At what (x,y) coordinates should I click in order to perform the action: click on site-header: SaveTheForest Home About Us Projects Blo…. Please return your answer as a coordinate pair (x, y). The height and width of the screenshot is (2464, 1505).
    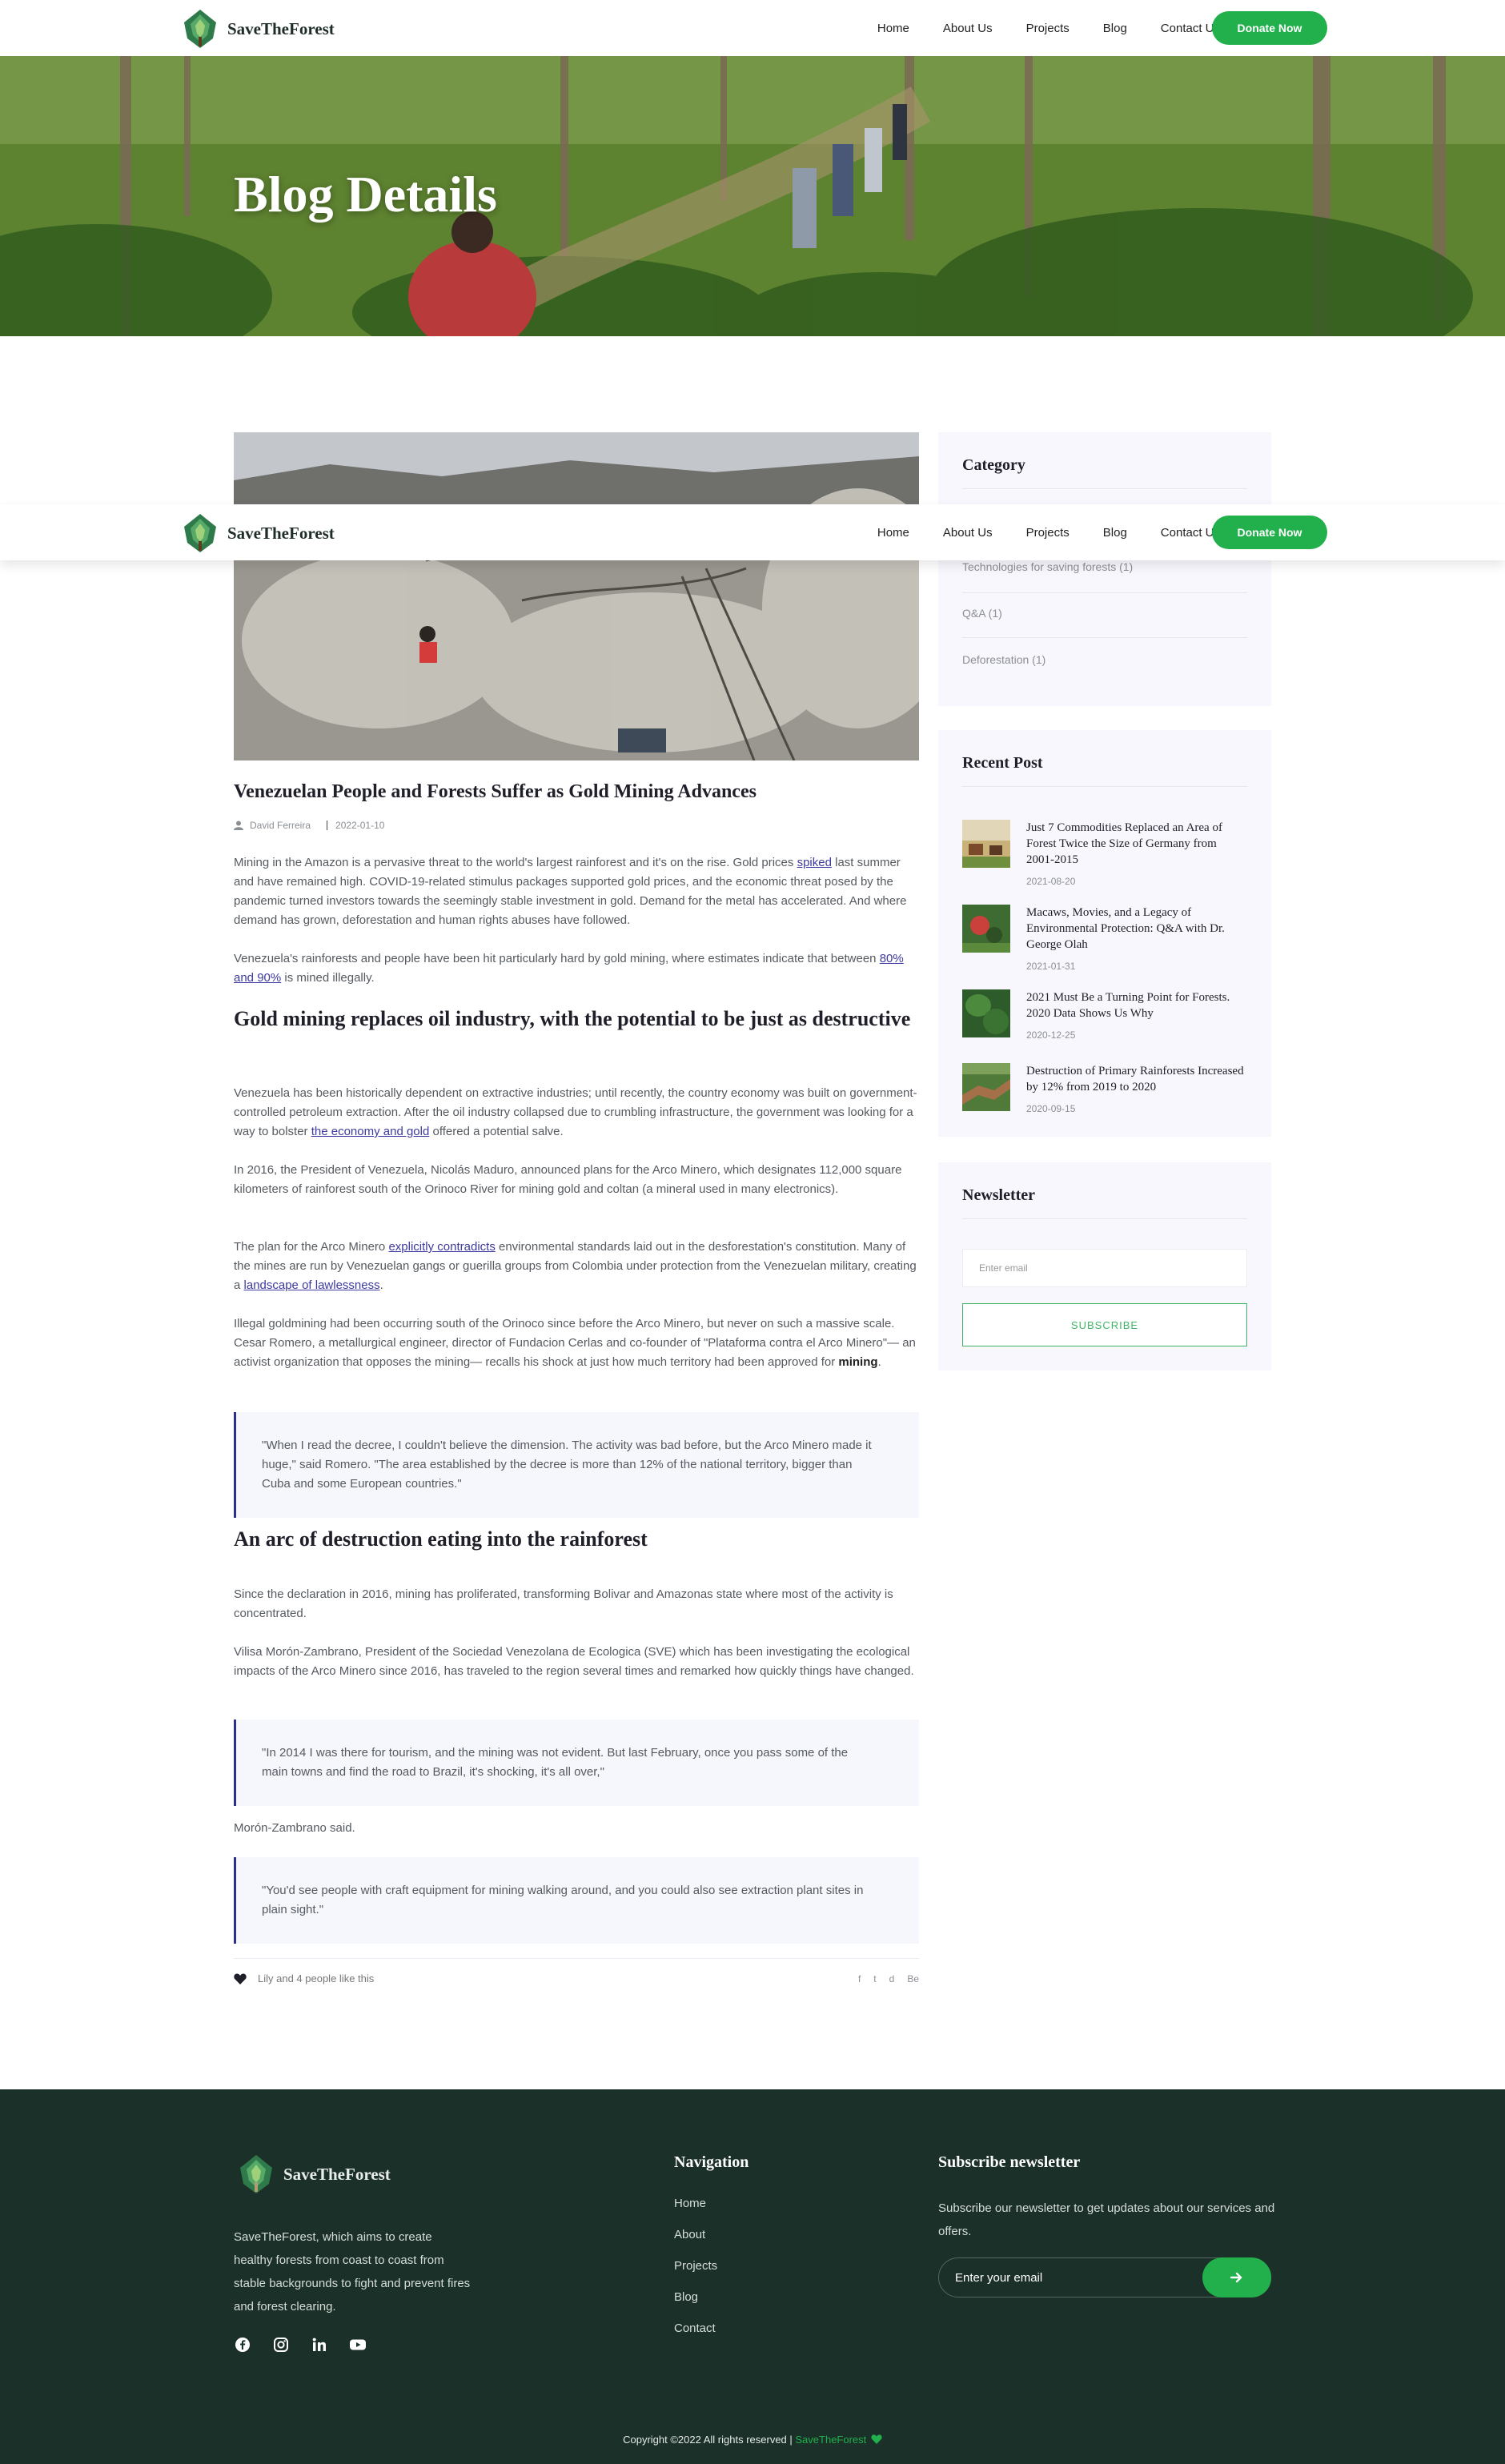
    Looking at the image, I should click on (752, 28).